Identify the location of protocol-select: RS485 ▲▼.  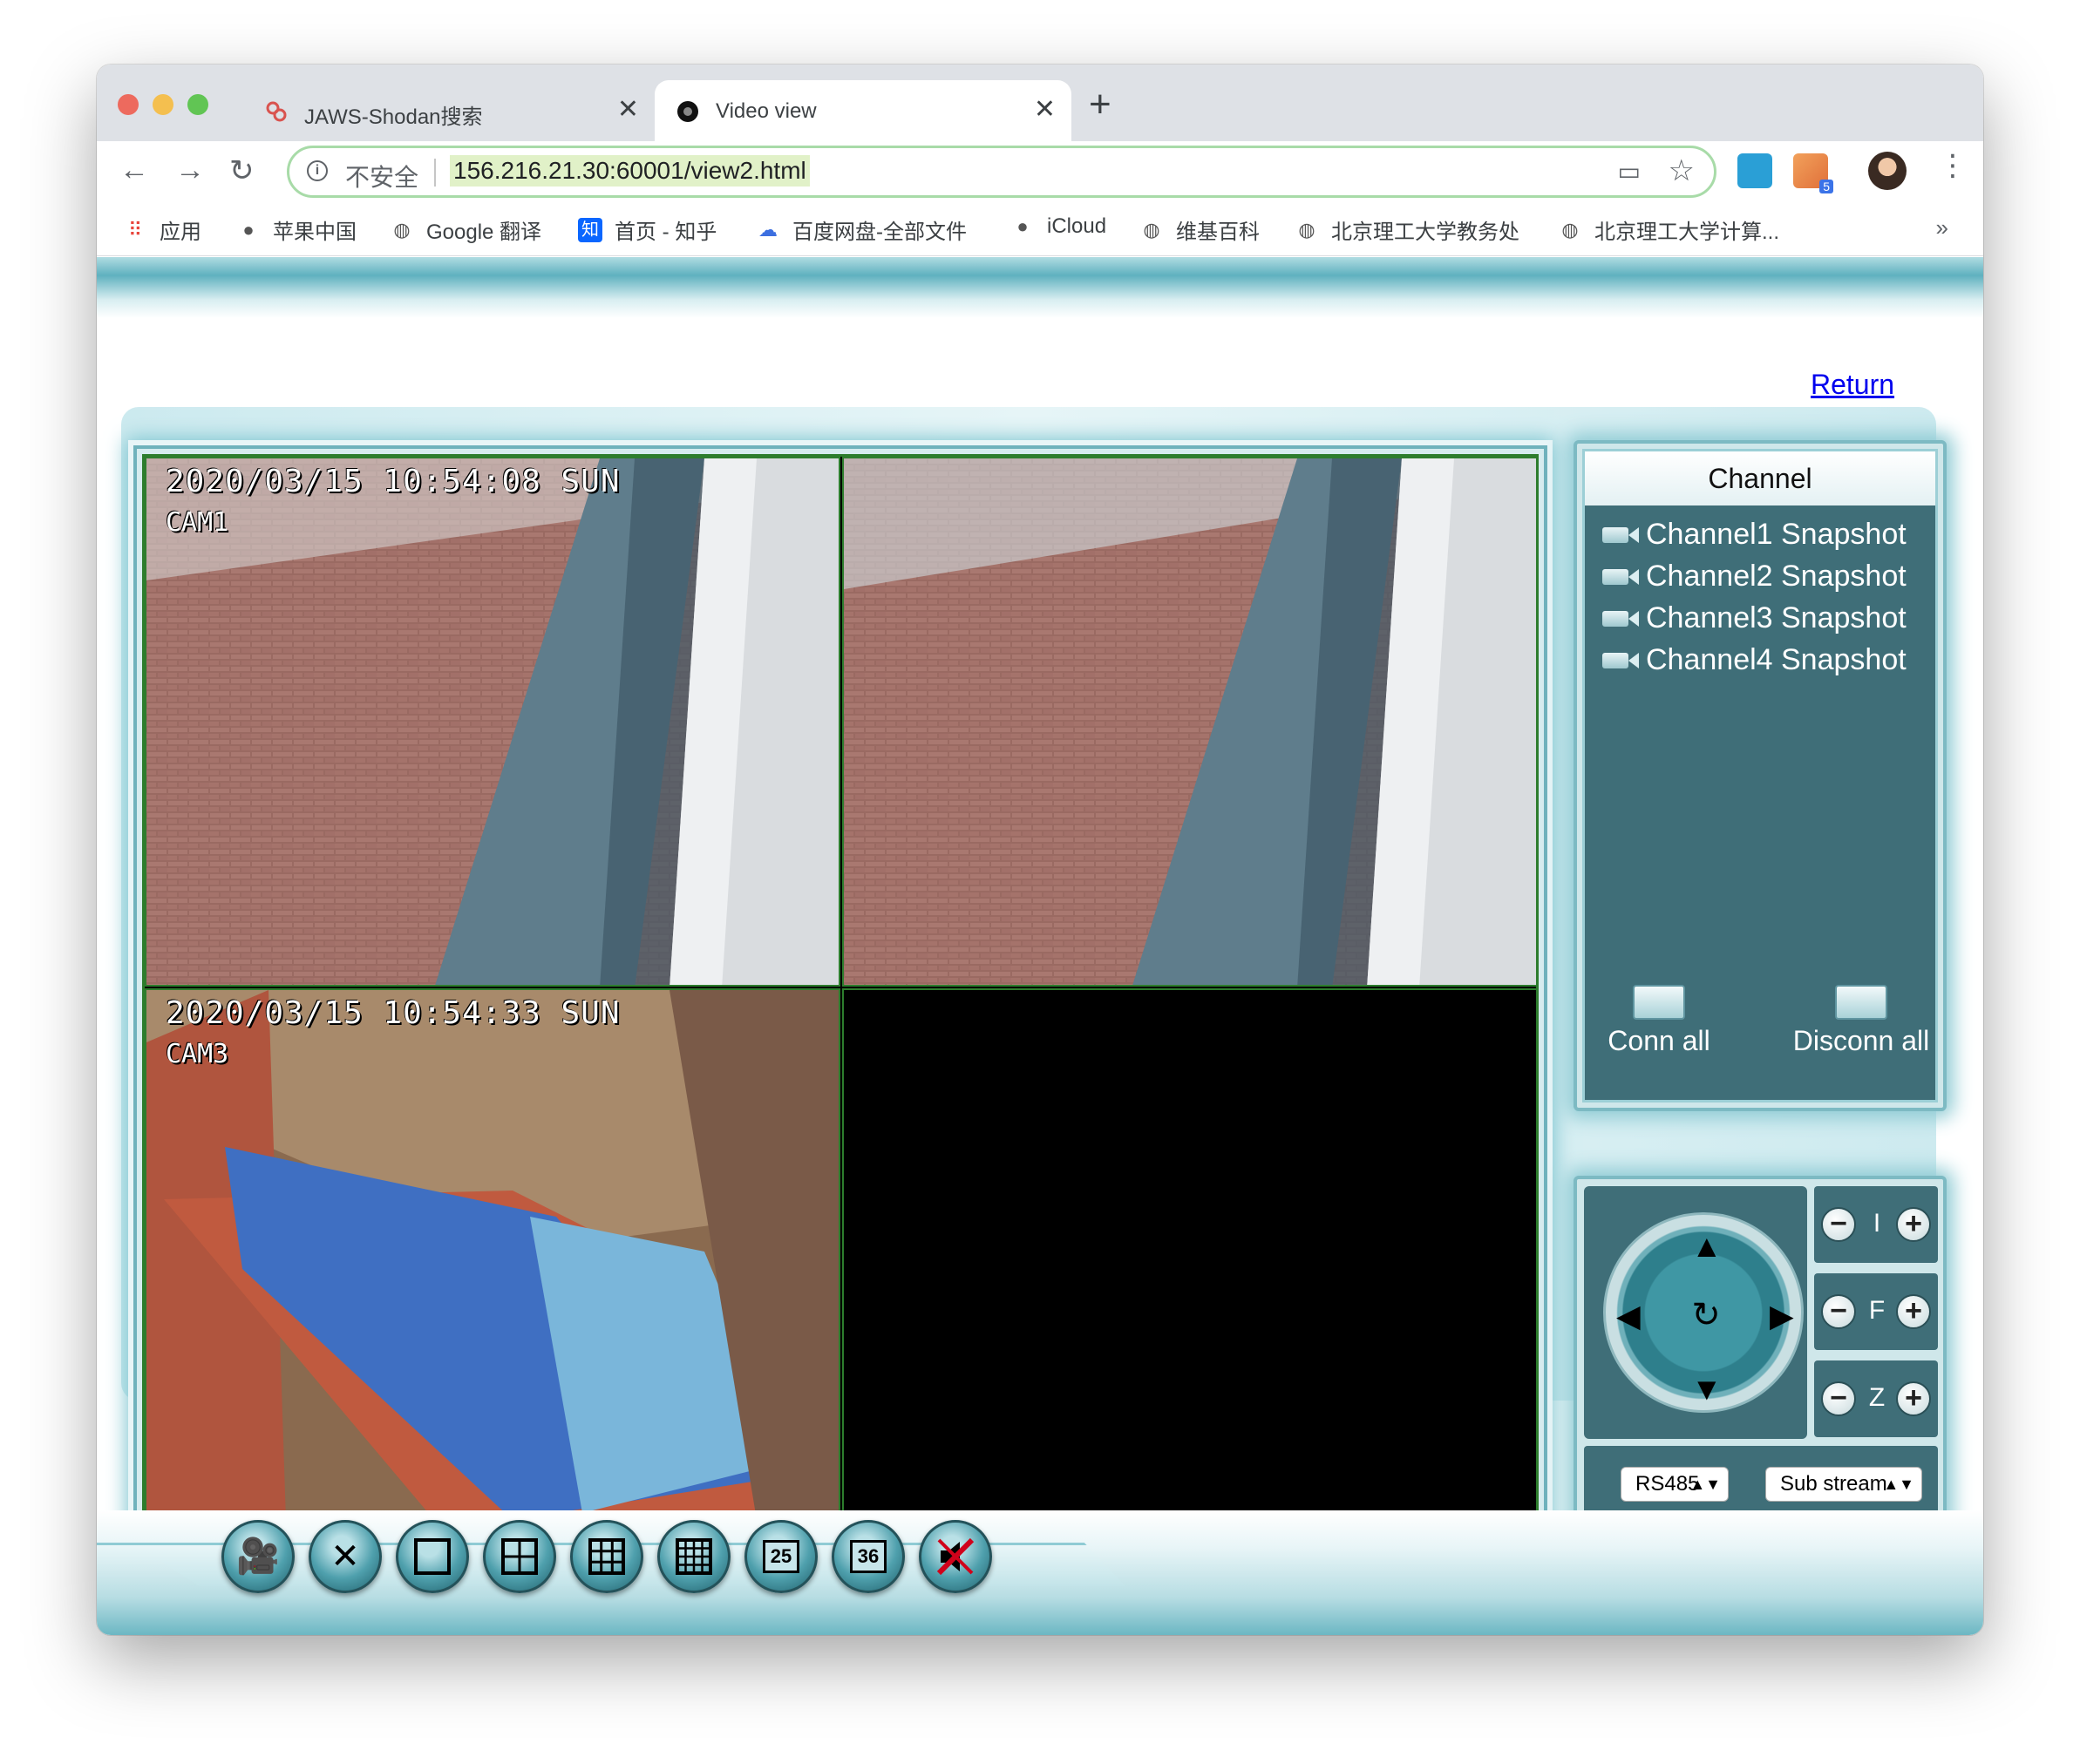
(1675, 1484).